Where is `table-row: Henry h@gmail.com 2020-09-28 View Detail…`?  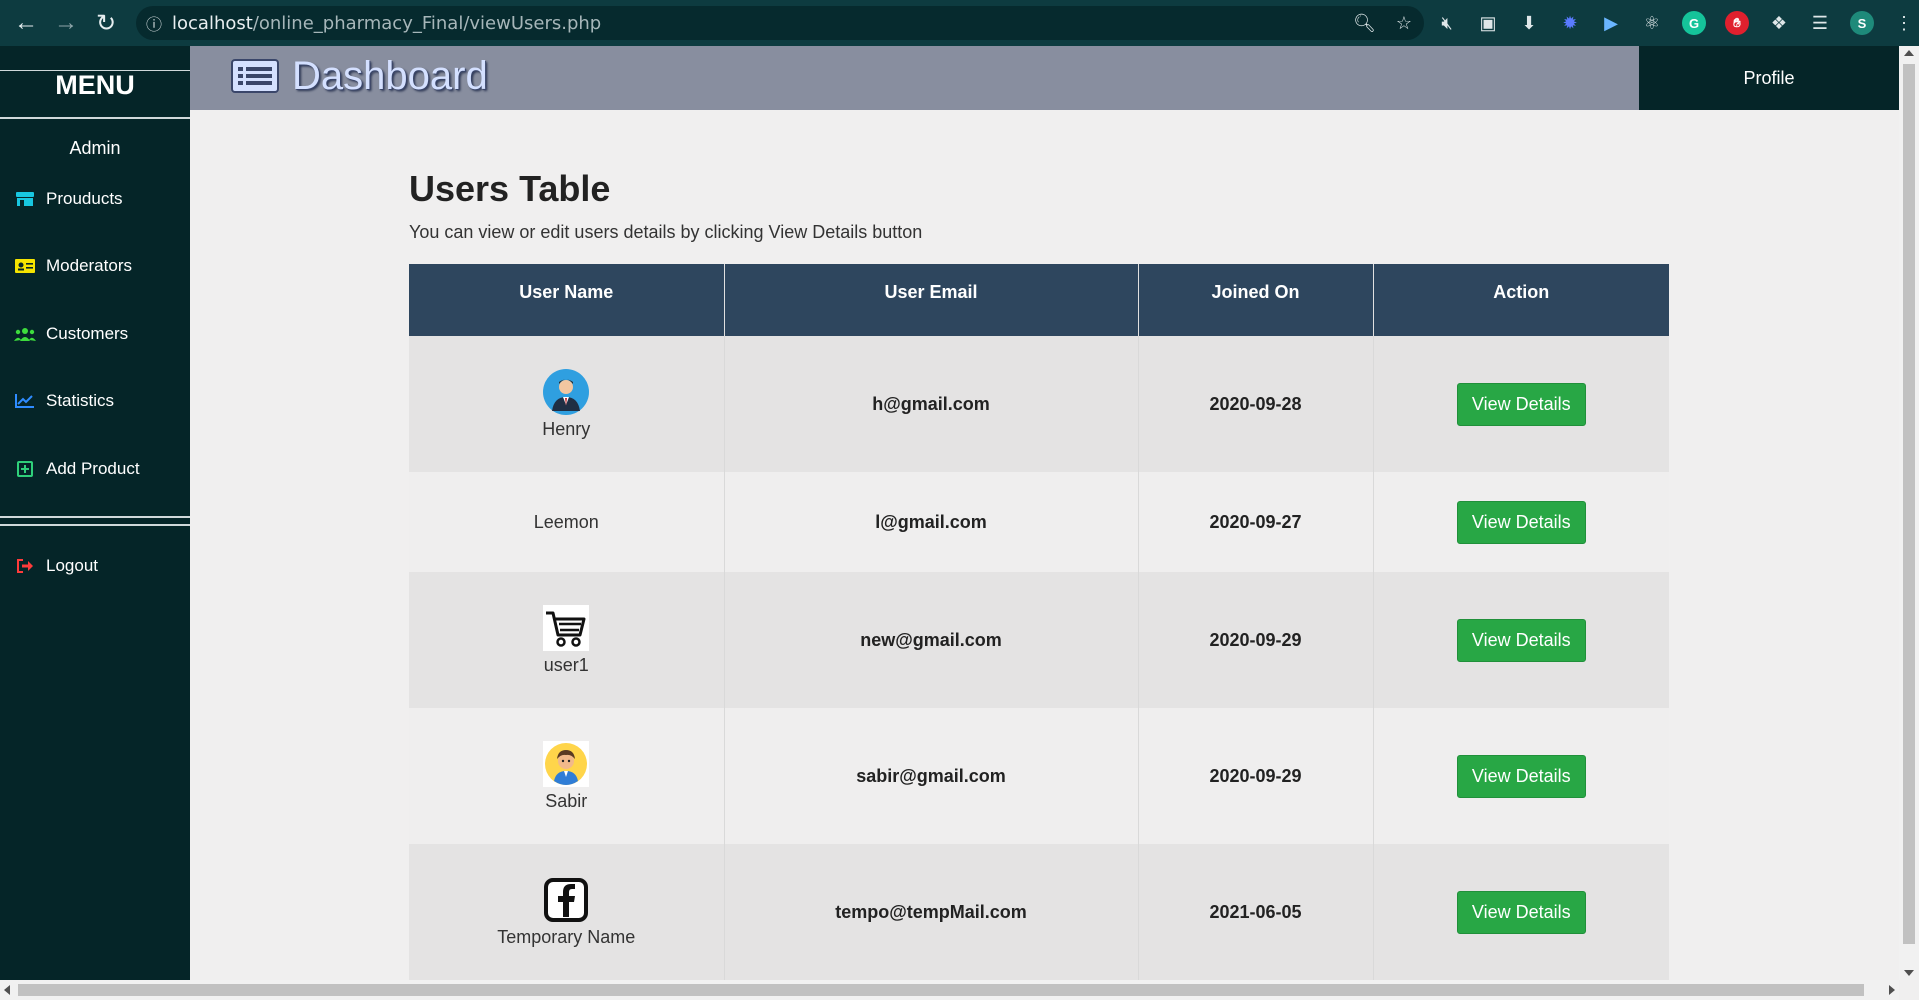 table-row: Henry h@gmail.com 2020-09-28 View Detail… is located at coordinates (1039, 404).